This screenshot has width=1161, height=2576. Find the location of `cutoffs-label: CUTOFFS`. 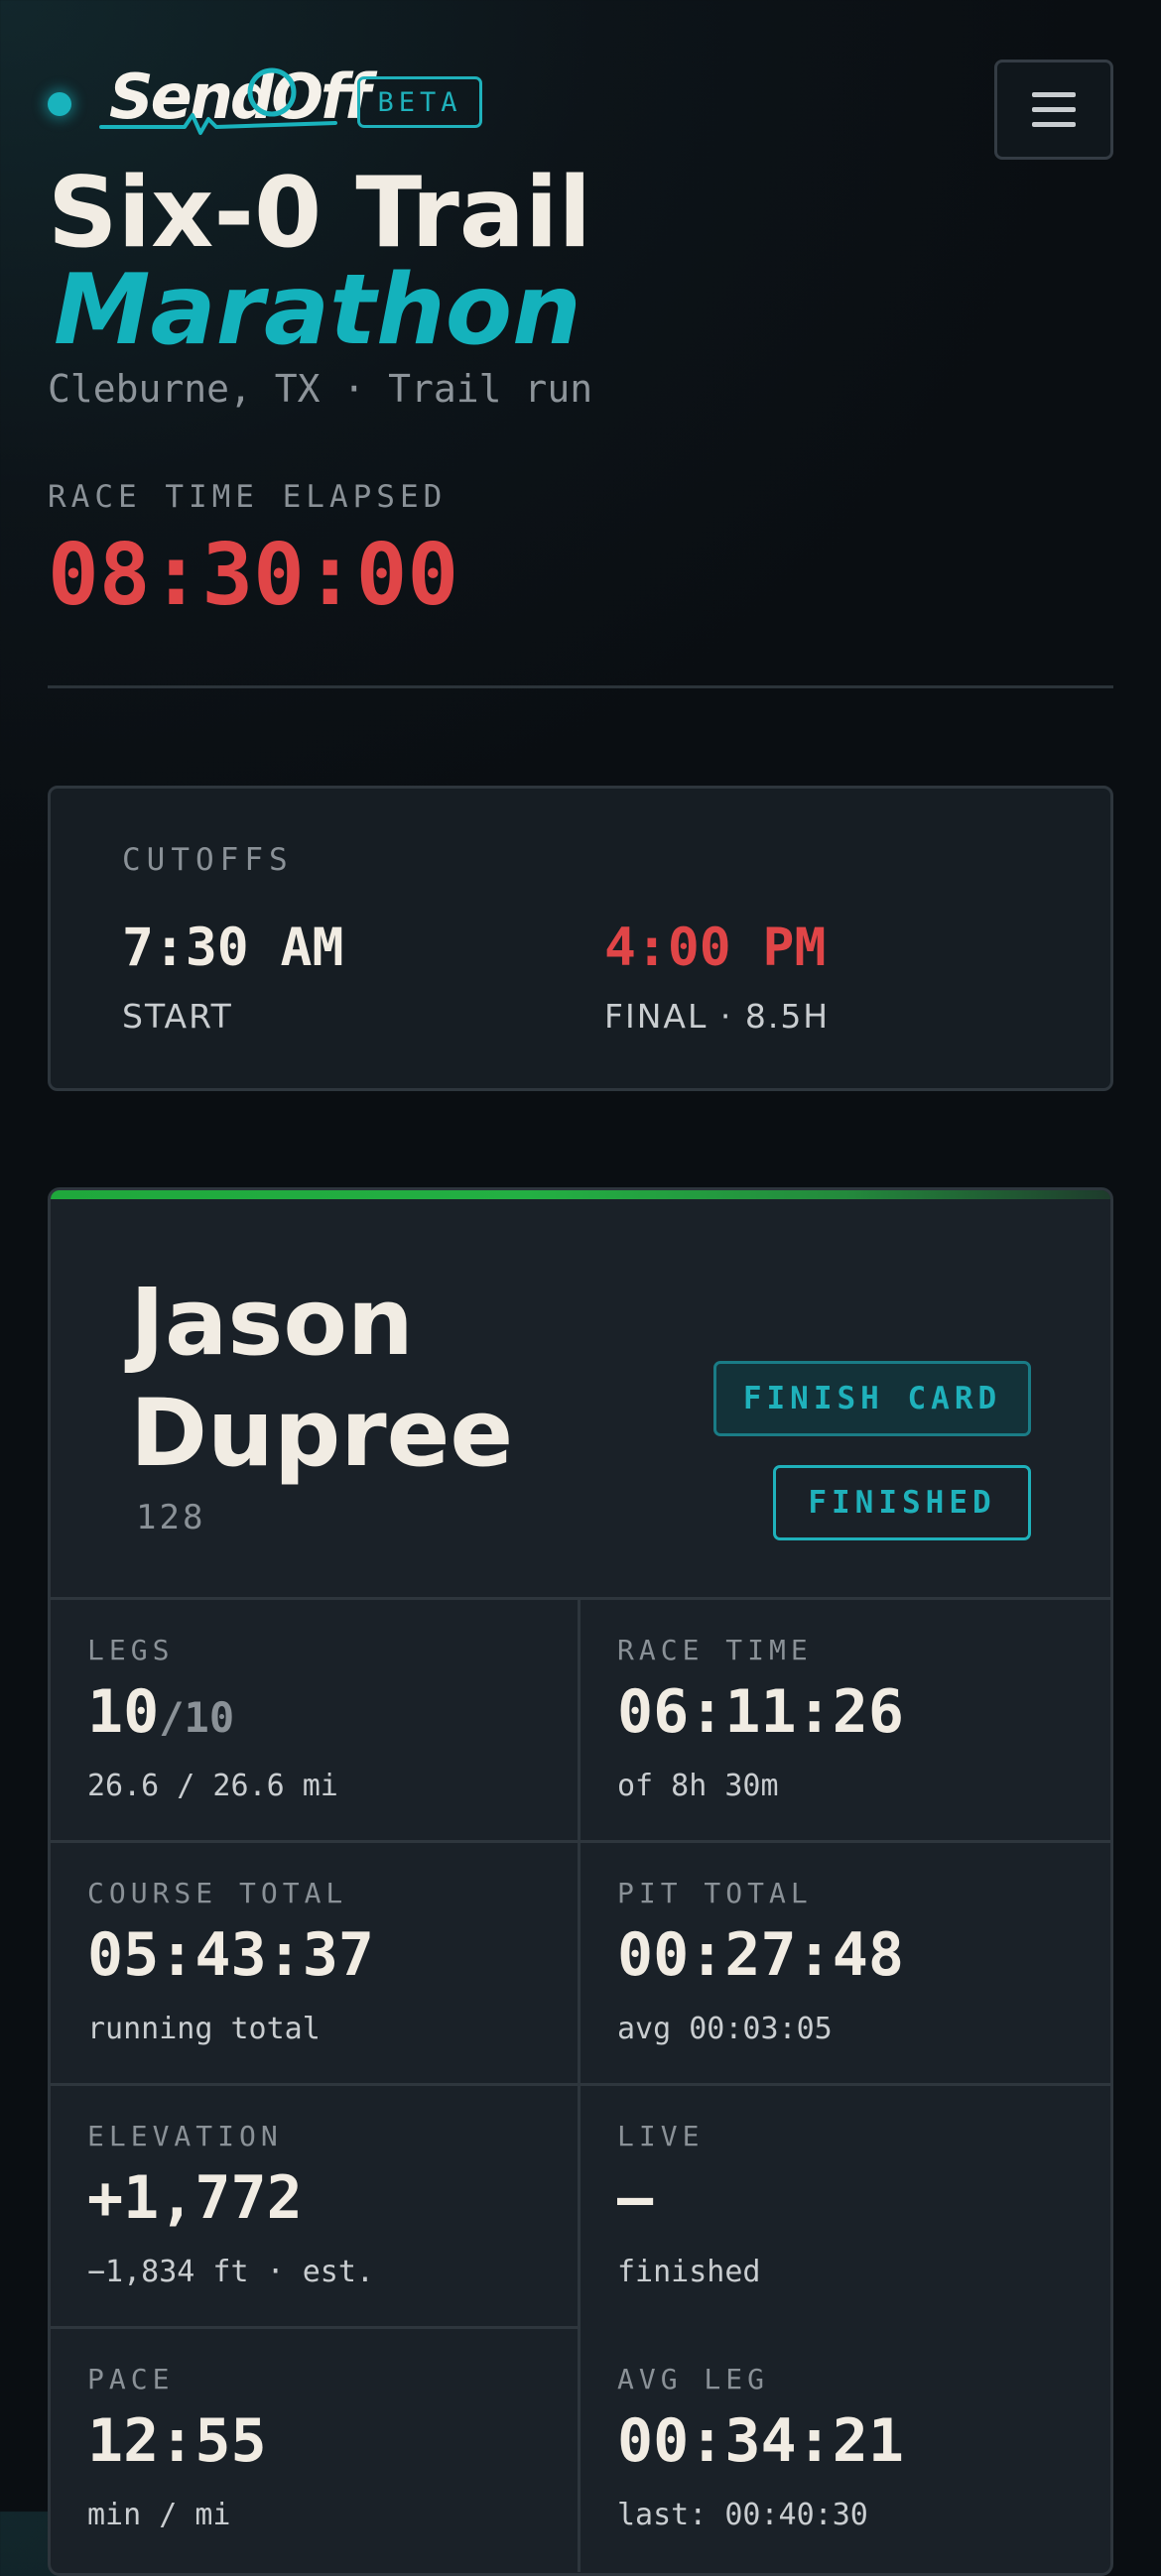

cutoffs-label: CUTOFFS is located at coordinates (208, 860).